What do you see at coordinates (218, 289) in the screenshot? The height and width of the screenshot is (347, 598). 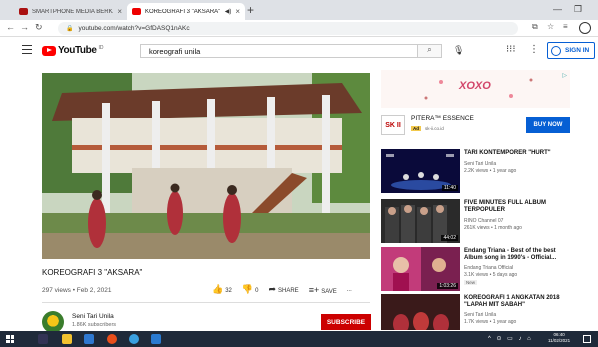 I see `thumbs-up-icon: 👍` at bounding box center [218, 289].